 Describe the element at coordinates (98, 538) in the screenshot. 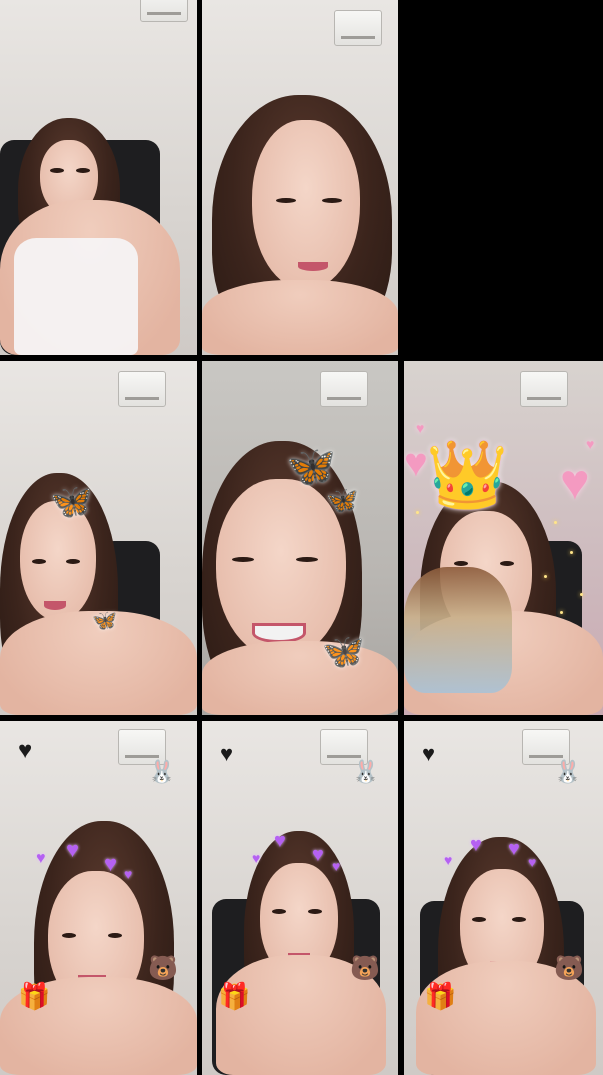

I see `video-tile-r2c1: 🦋 🦋` at that location.